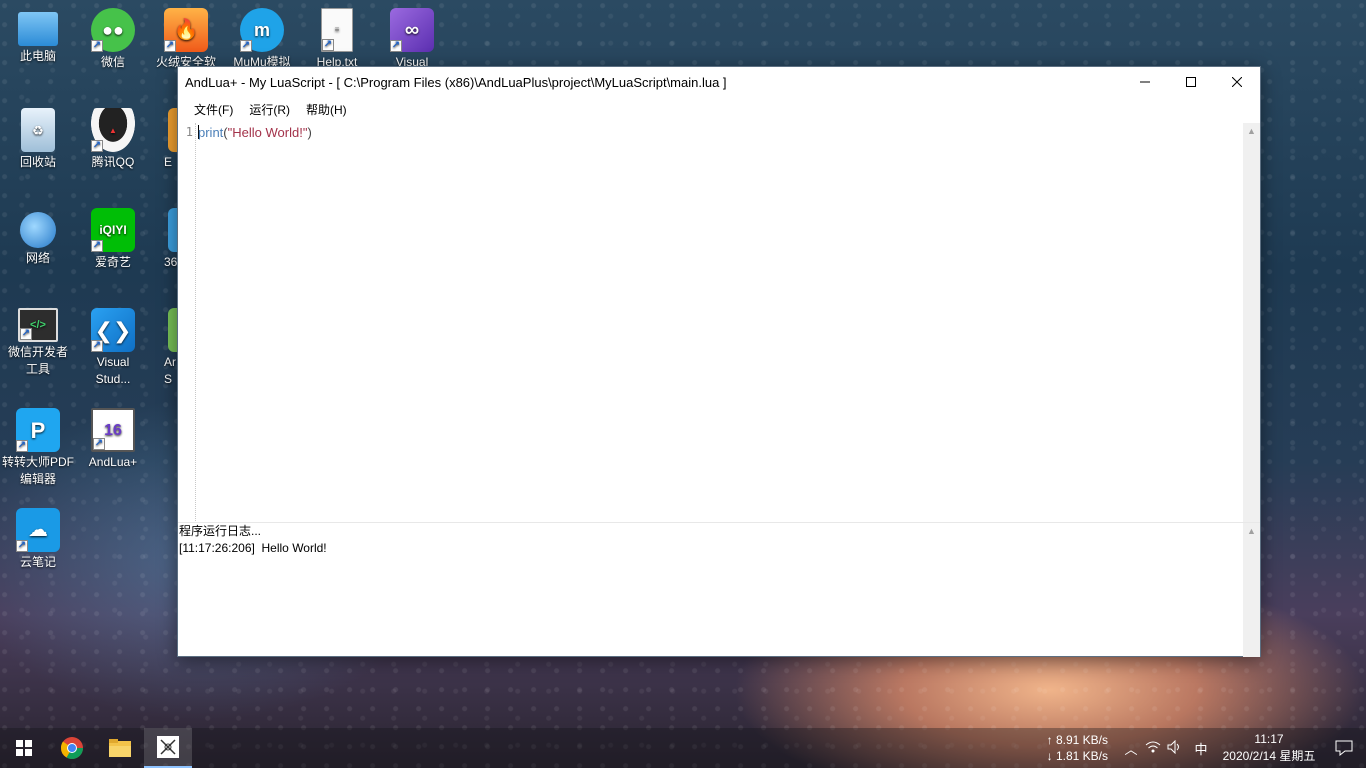 This screenshot has height=768, width=1366. I want to click on desktop-icon-wechat-devtools: </> ↗ 微信开发者 工具, so click(38, 343).